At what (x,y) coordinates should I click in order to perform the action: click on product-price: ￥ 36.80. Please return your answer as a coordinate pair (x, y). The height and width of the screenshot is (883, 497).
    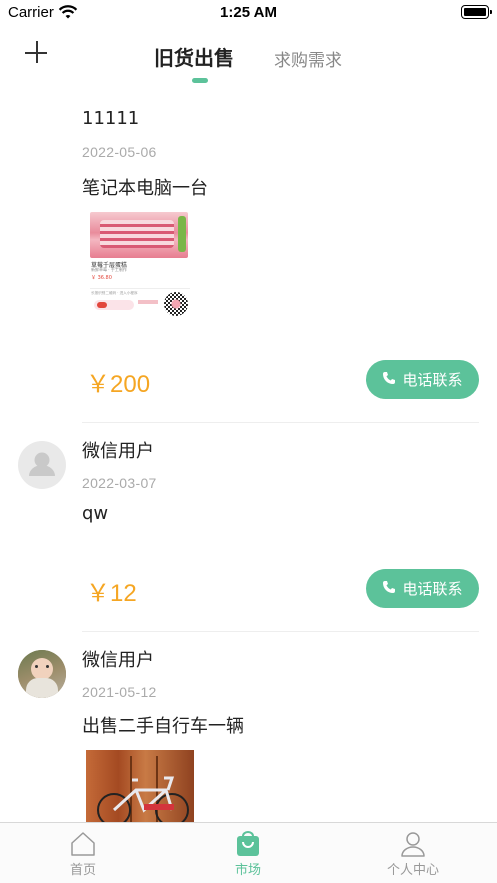
    Looking at the image, I should click on (101, 278).